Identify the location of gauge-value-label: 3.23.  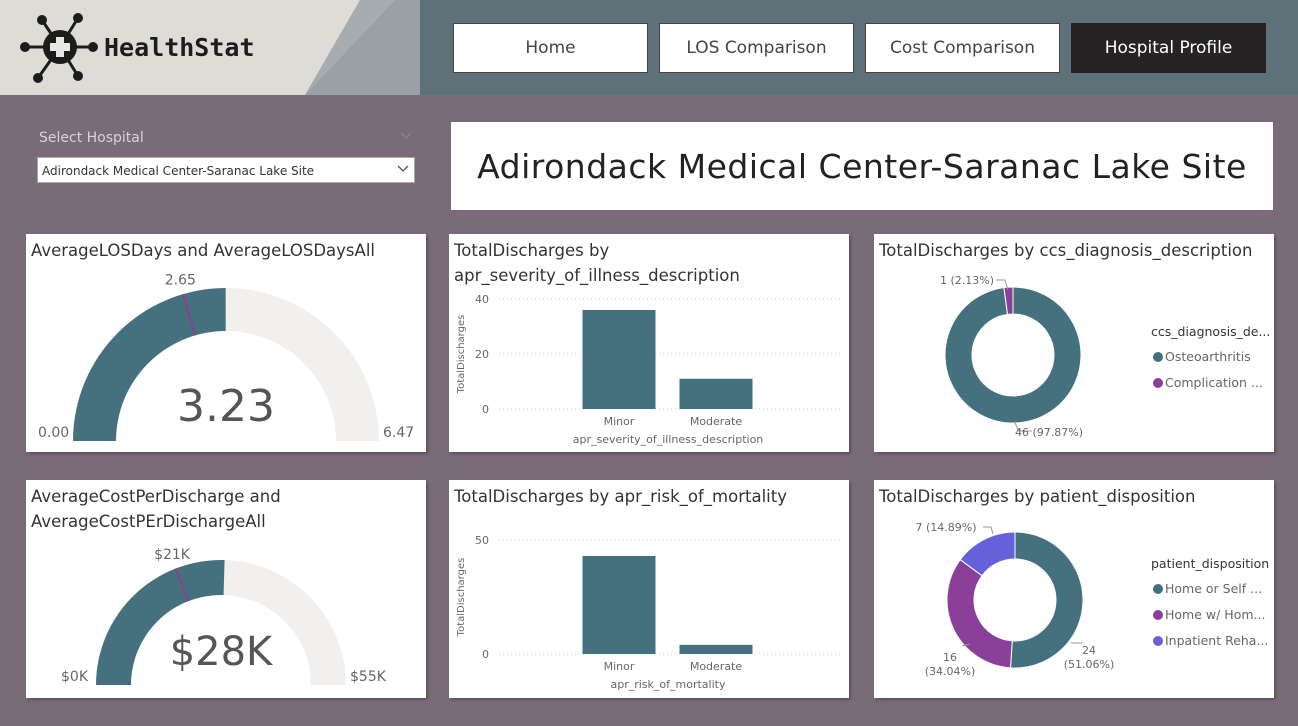
(226, 406).